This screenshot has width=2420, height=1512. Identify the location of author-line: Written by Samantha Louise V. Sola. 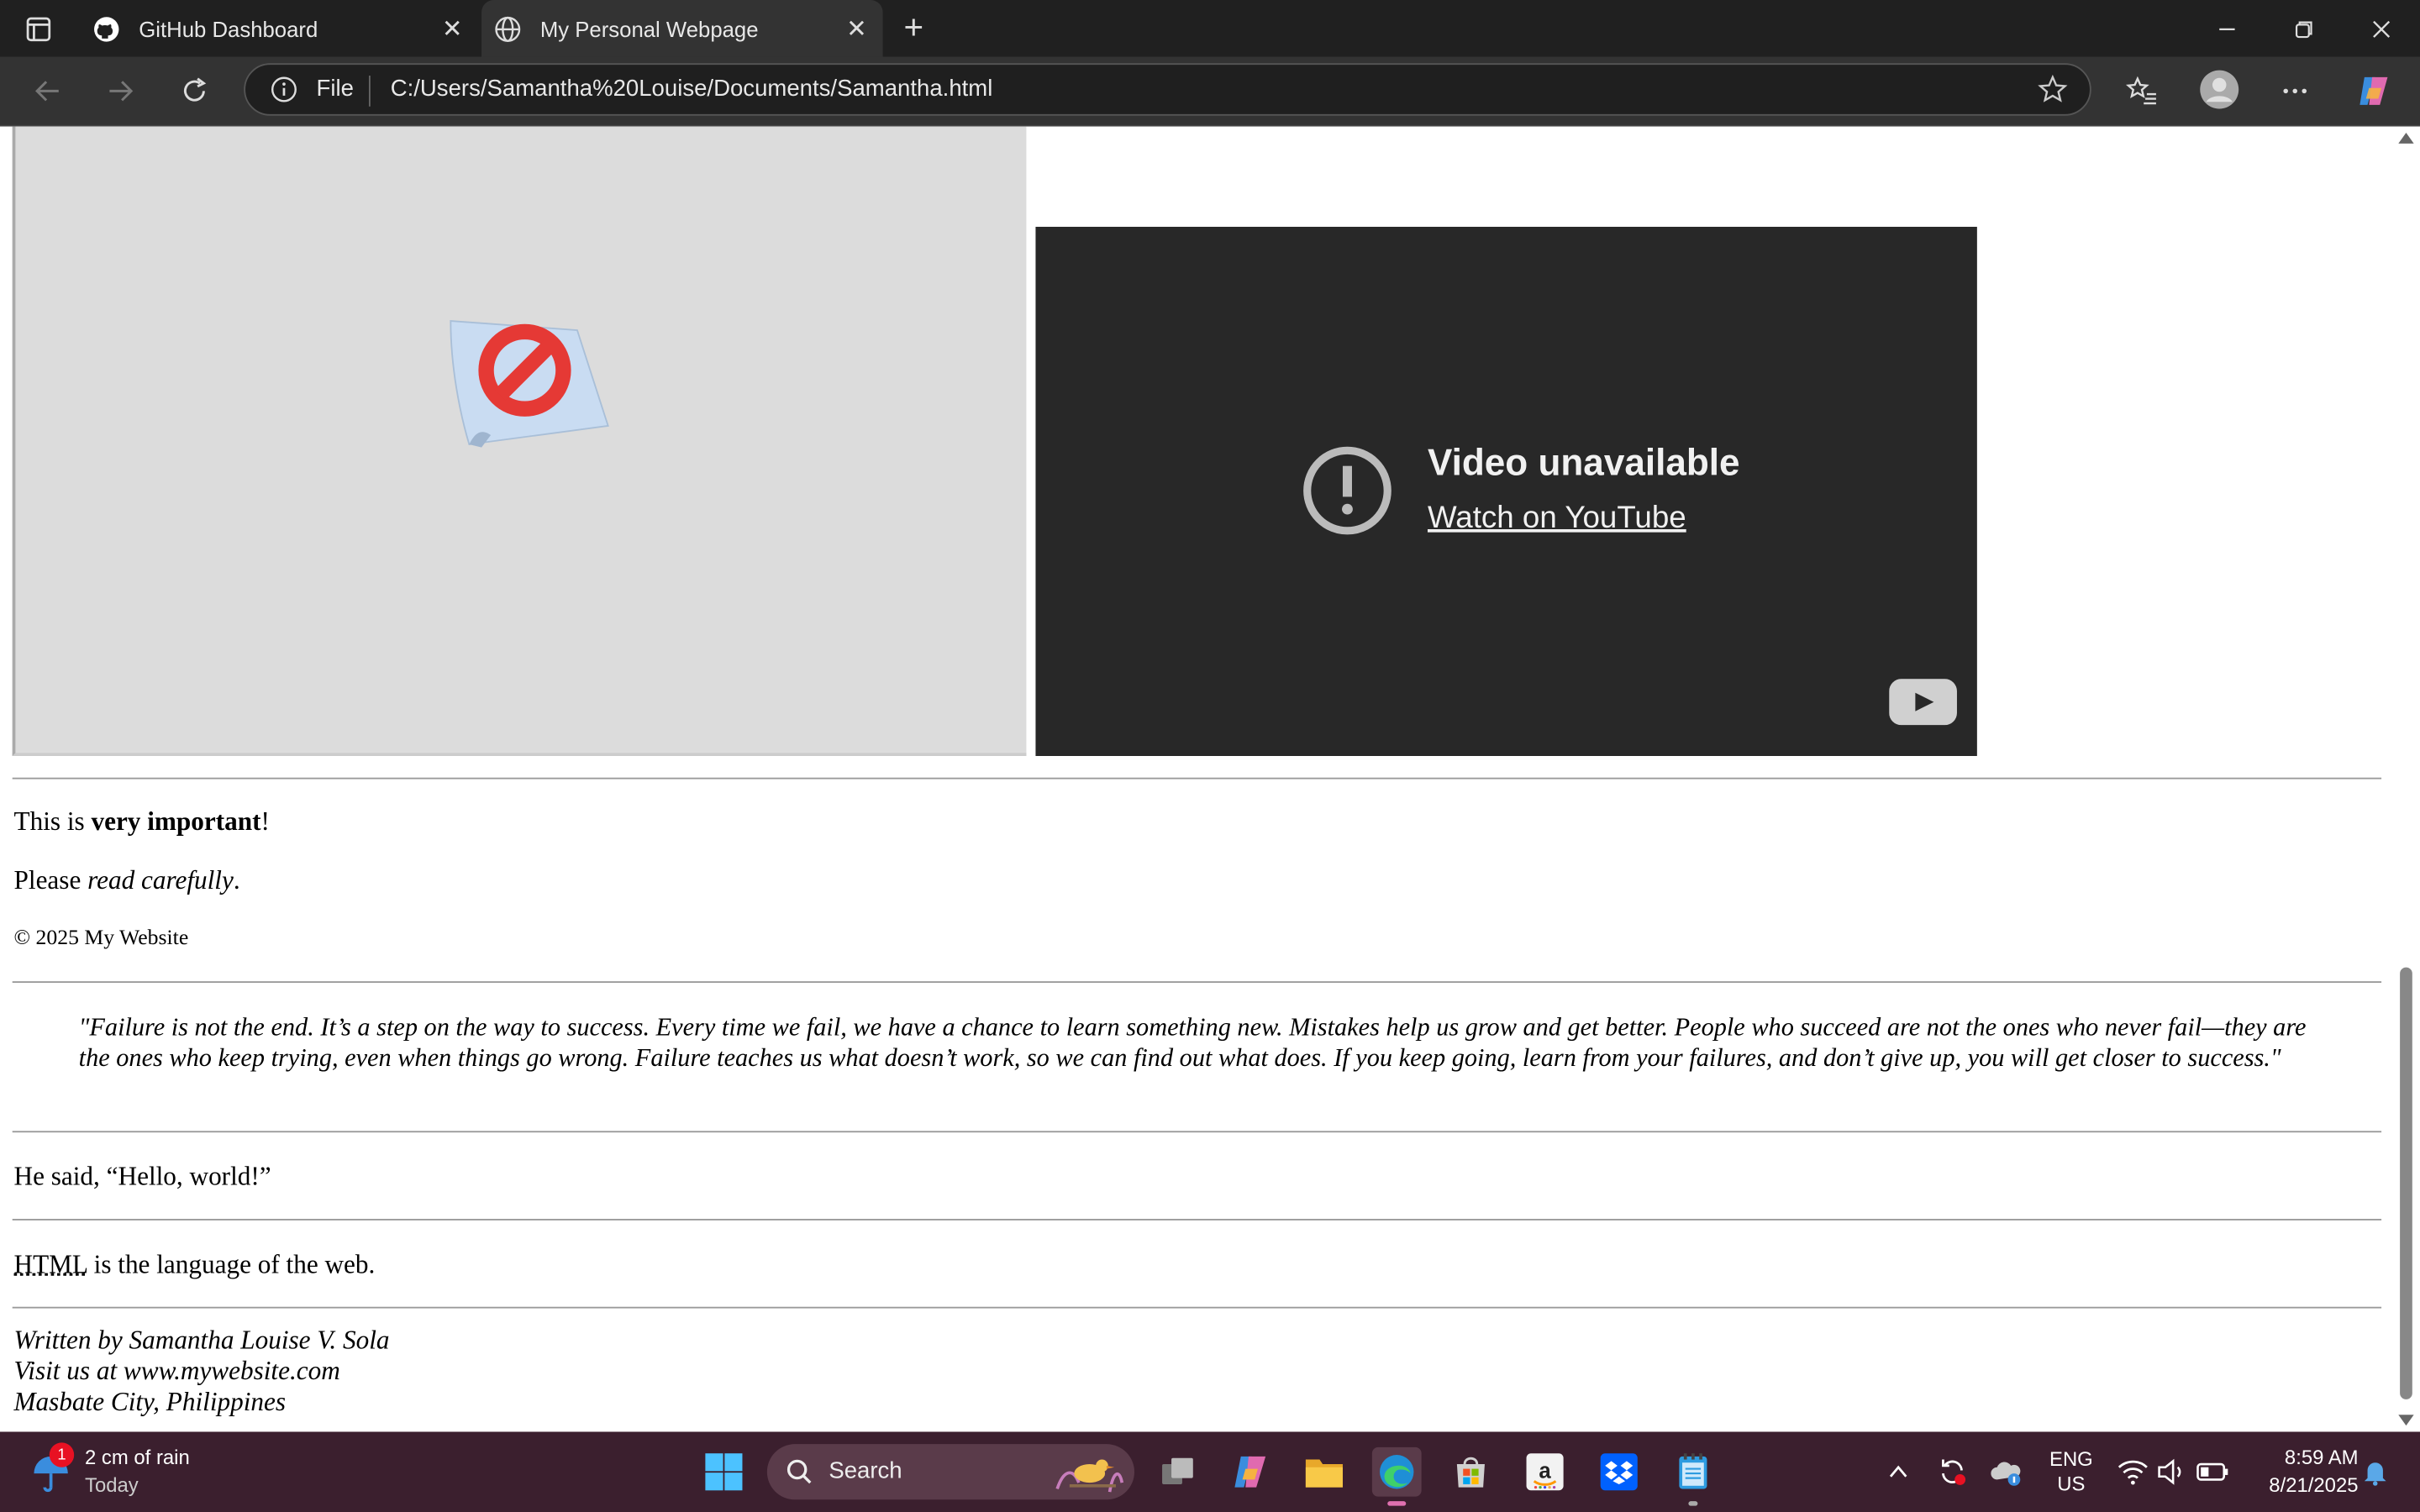
(202, 1340).